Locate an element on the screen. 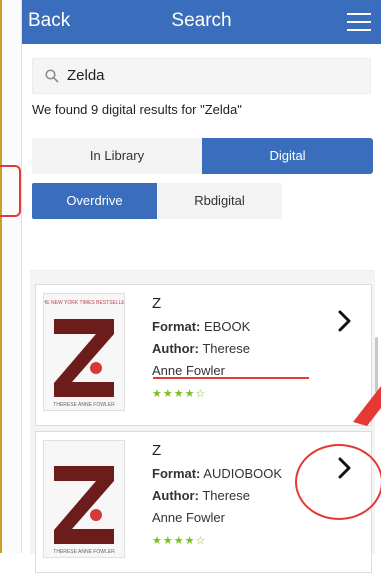 The image size is (381, 573). header-bar: Back Search is located at coordinates (201, 22).